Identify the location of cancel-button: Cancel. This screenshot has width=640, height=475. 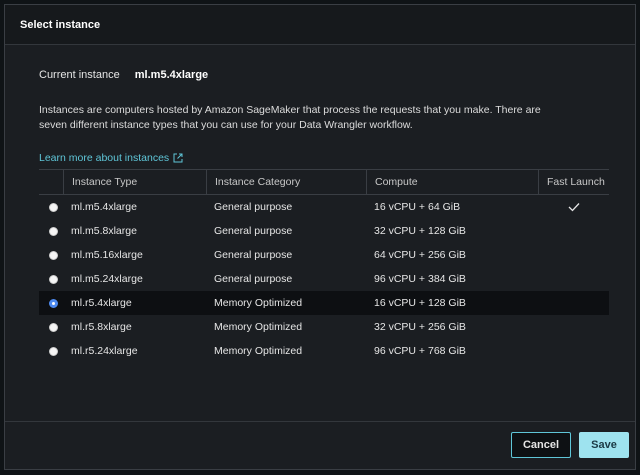
(541, 445).